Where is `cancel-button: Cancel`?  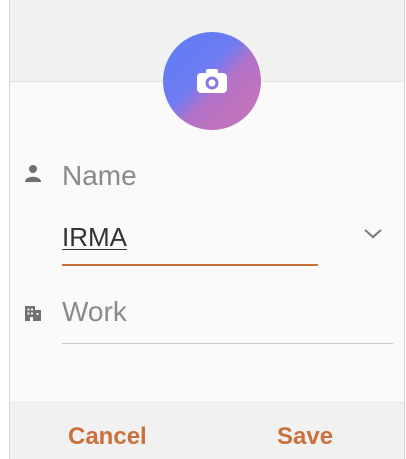
cancel-button: Cancel is located at coordinates (107, 437).